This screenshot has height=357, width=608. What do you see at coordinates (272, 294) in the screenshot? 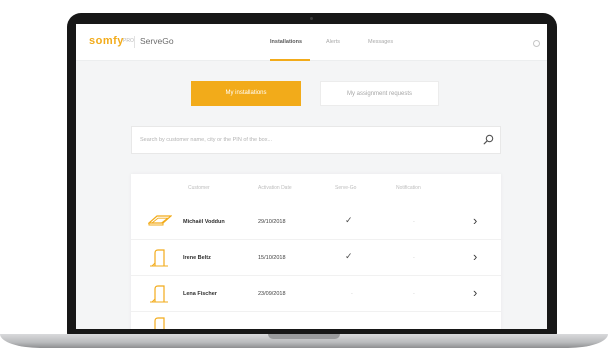
I see `activation-date: 23/09/2018` at bounding box center [272, 294].